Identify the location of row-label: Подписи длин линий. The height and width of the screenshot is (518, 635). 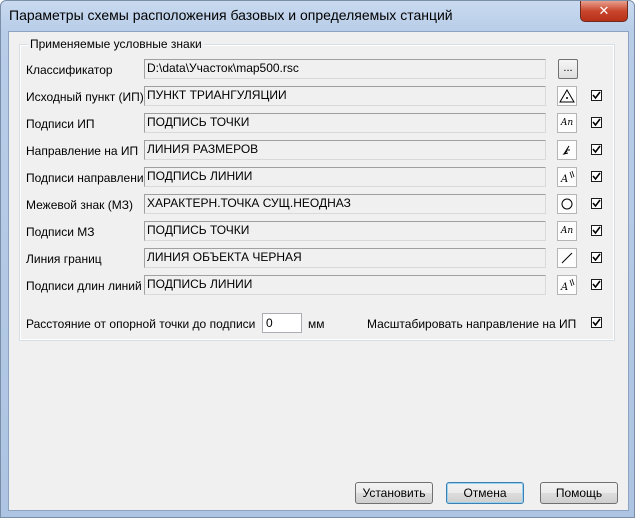
(84, 286).